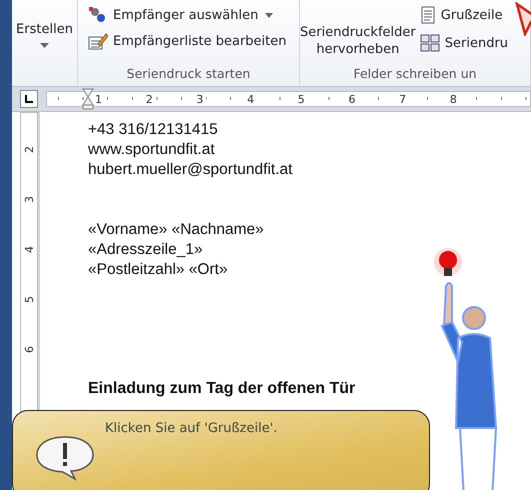 This screenshot has width=531, height=490. What do you see at coordinates (428, 15) in the screenshot?
I see `document-icon` at bounding box center [428, 15].